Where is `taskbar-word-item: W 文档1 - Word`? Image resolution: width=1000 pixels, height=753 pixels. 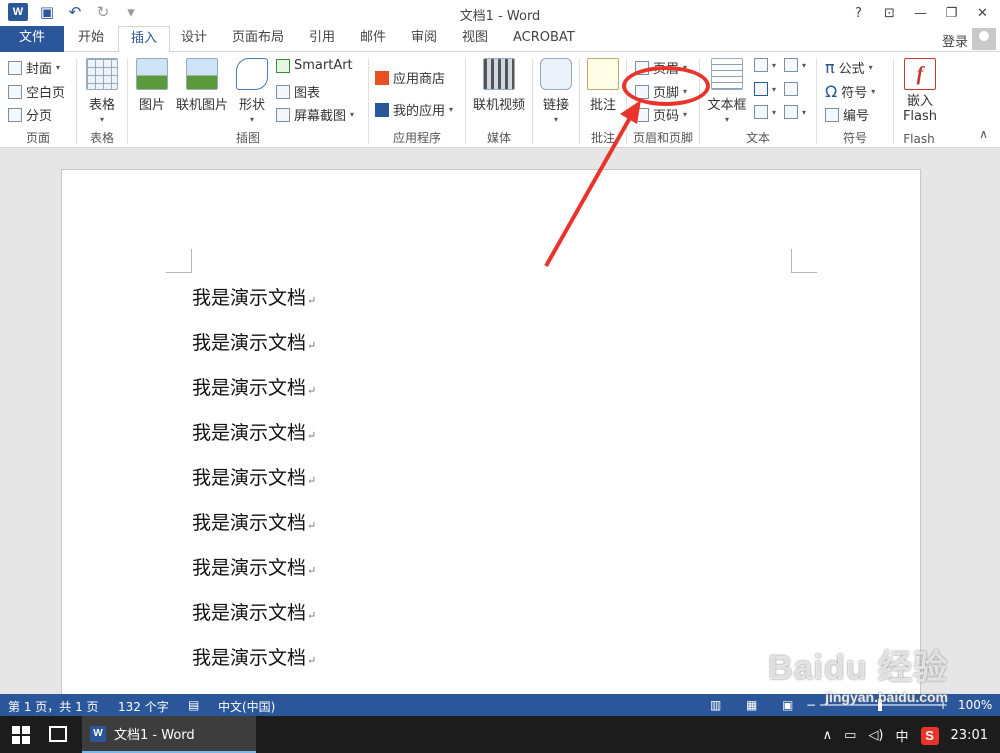 taskbar-word-item: W 文档1 - Word is located at coordinates (169, 734).